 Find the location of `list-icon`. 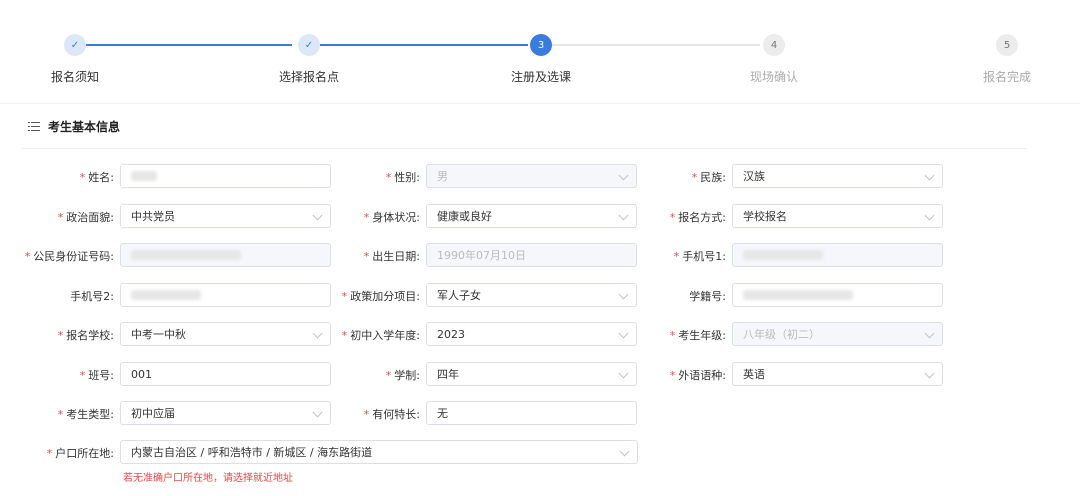

list-icon is located at coordinates (34, 126).